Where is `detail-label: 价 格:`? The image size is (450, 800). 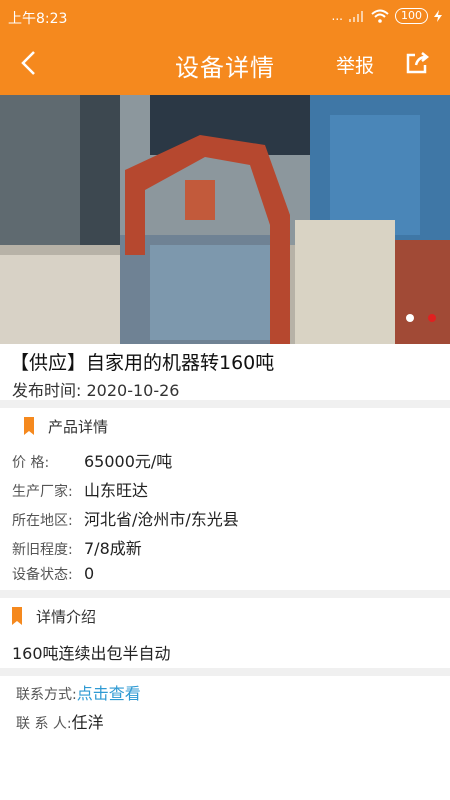 detail-label: 价 格: is located at coordinates (31, 463).